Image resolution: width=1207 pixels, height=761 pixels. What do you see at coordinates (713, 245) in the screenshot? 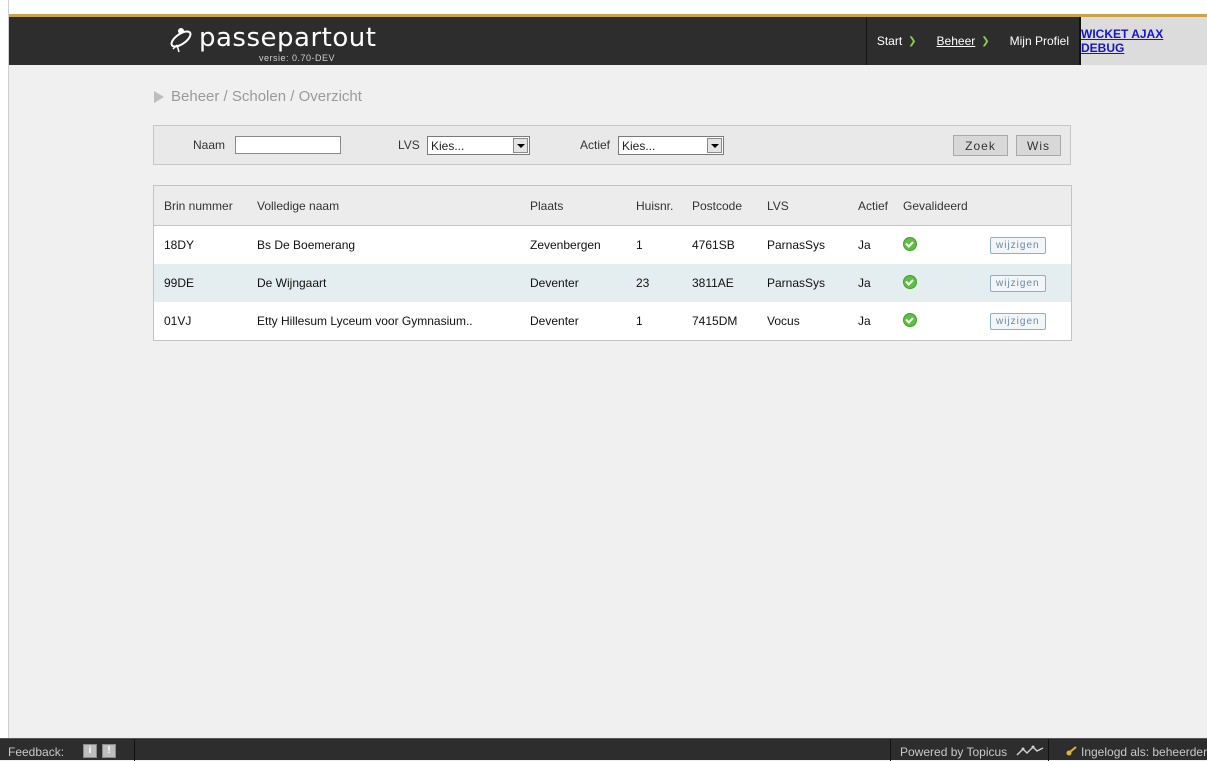
I see `cell-postcode: 4761SB` at bounding box center [713, 245].